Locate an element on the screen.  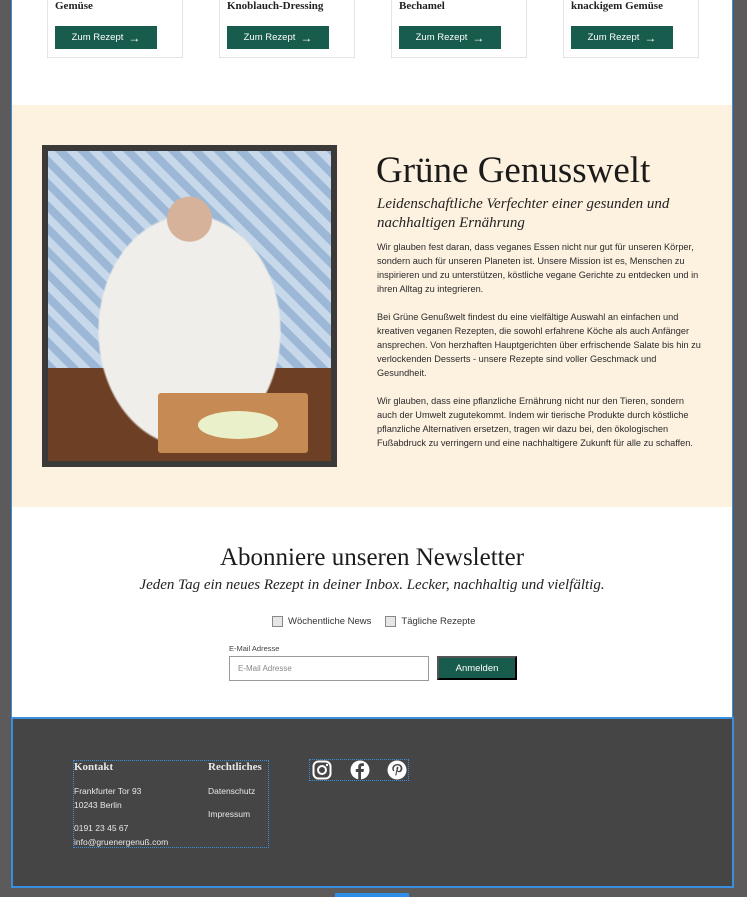
pinterest-icon is located at coordinates (397, 770).